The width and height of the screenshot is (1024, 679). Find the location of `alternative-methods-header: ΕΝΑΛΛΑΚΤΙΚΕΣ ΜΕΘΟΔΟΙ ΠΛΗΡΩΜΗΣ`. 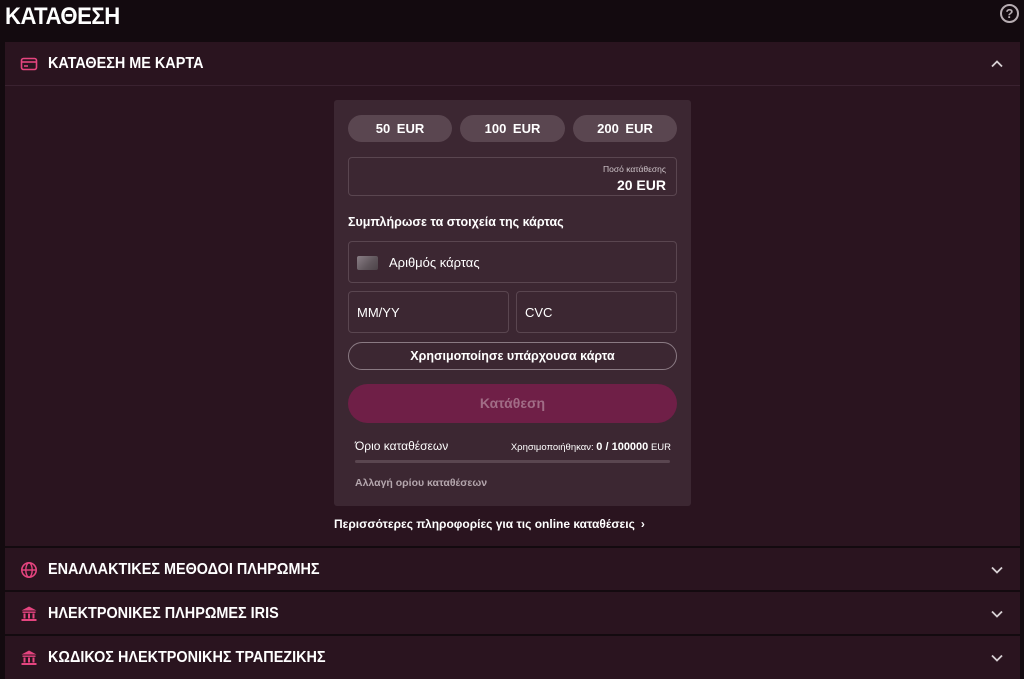

alternative-methods-header: ΕΝΑΛΛΑΚΤΙΚΕΣ ΜΕΘΟΔΟΙ ΠΛΗΡΩΜΗΣ is located at coordinates (512, 570).